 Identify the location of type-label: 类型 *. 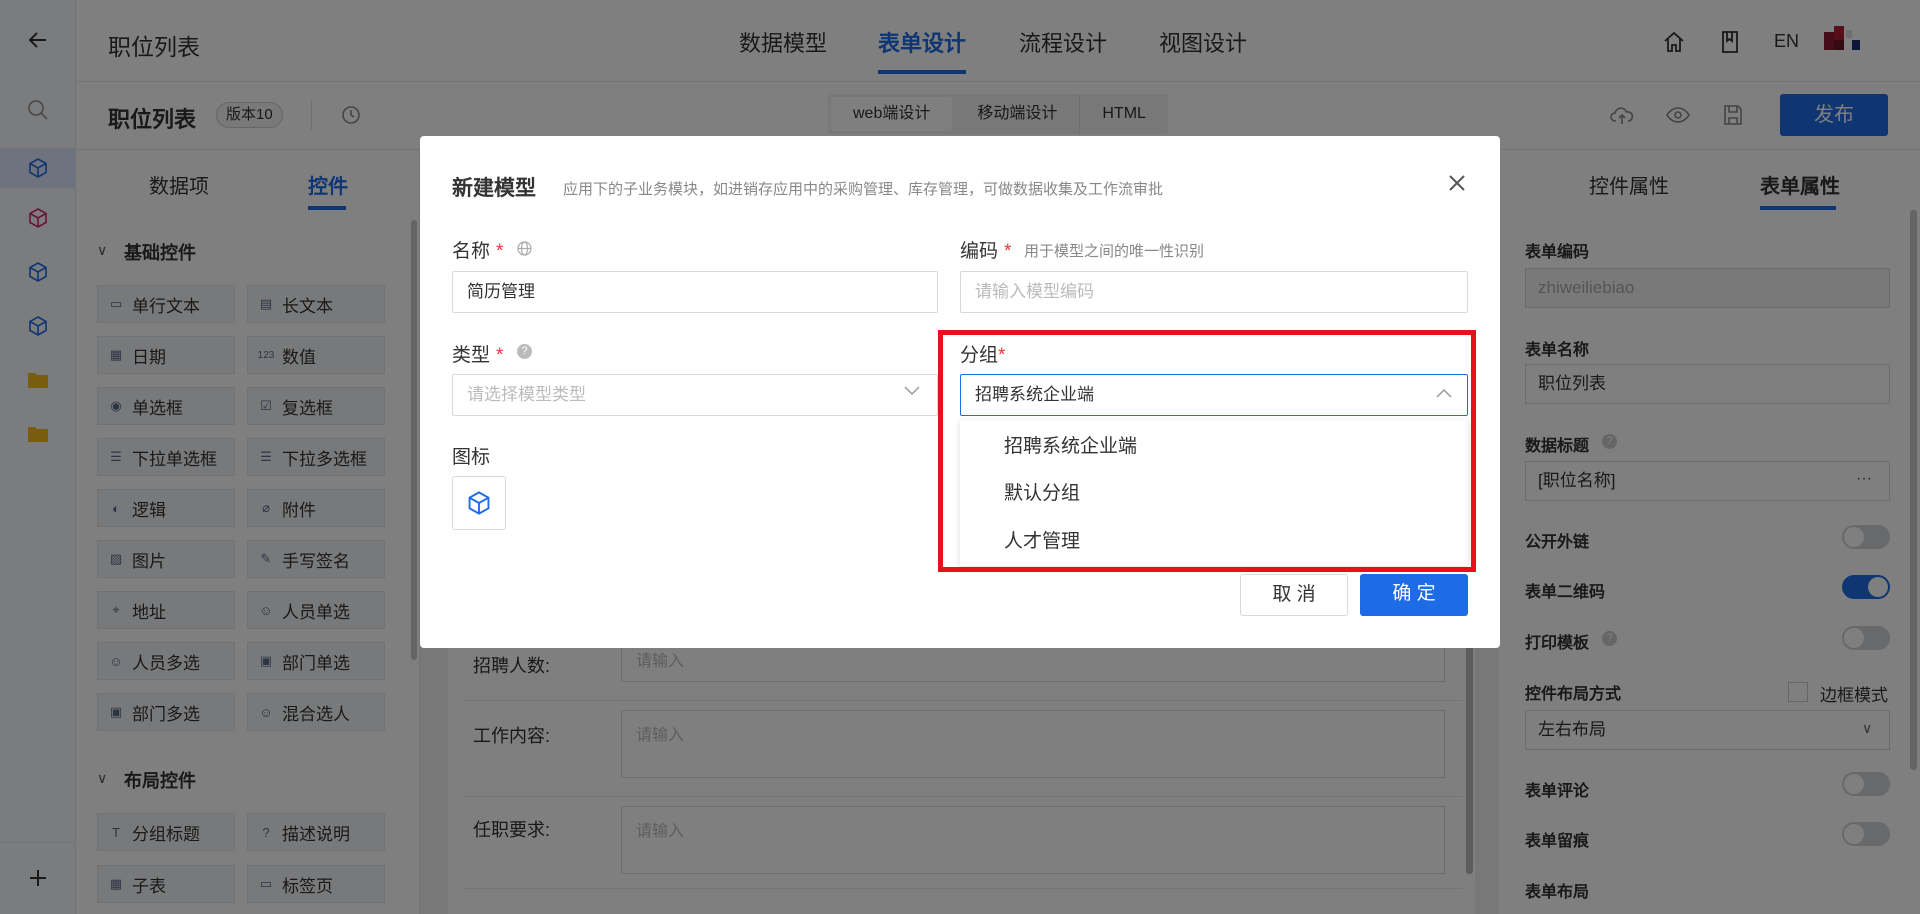
(478, 355).